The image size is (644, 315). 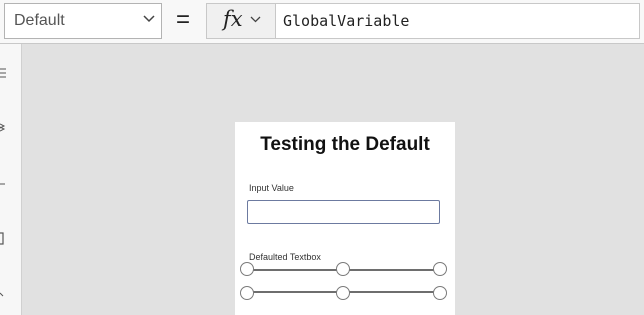 What do you see at coordinates (343, 212) in the screenshot?
I see `input-value-field` at bounding box center [343, 212].